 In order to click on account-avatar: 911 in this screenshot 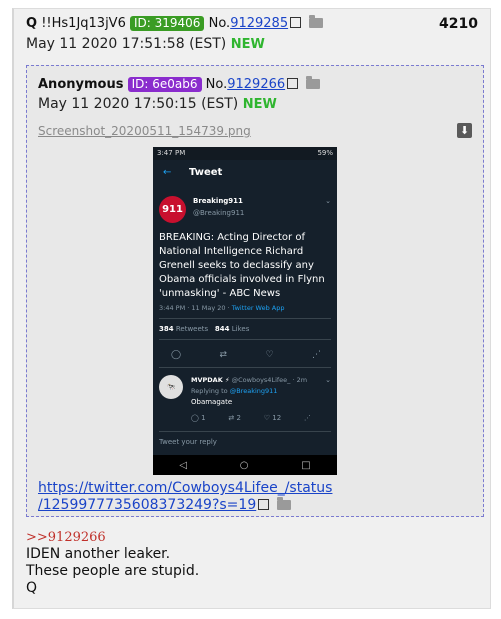, I will do `click(172, 209)`.